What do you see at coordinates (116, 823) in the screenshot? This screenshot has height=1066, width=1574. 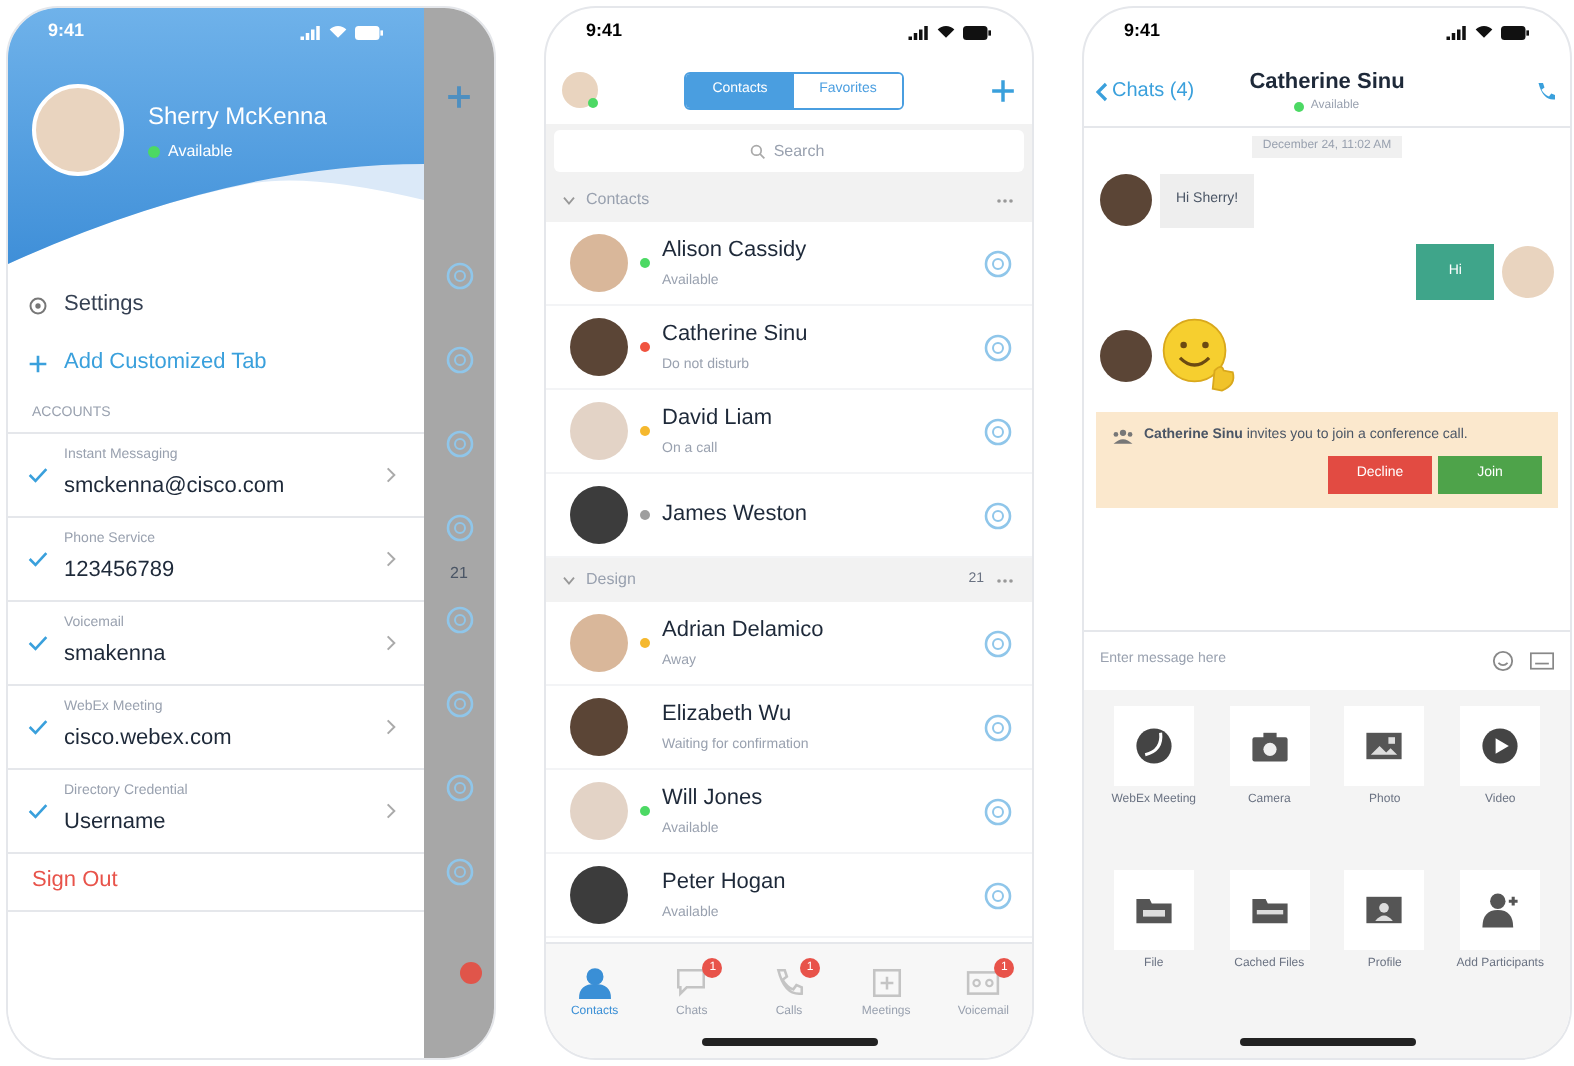 I see `account-value: Username` at bounding box center [116, 823].